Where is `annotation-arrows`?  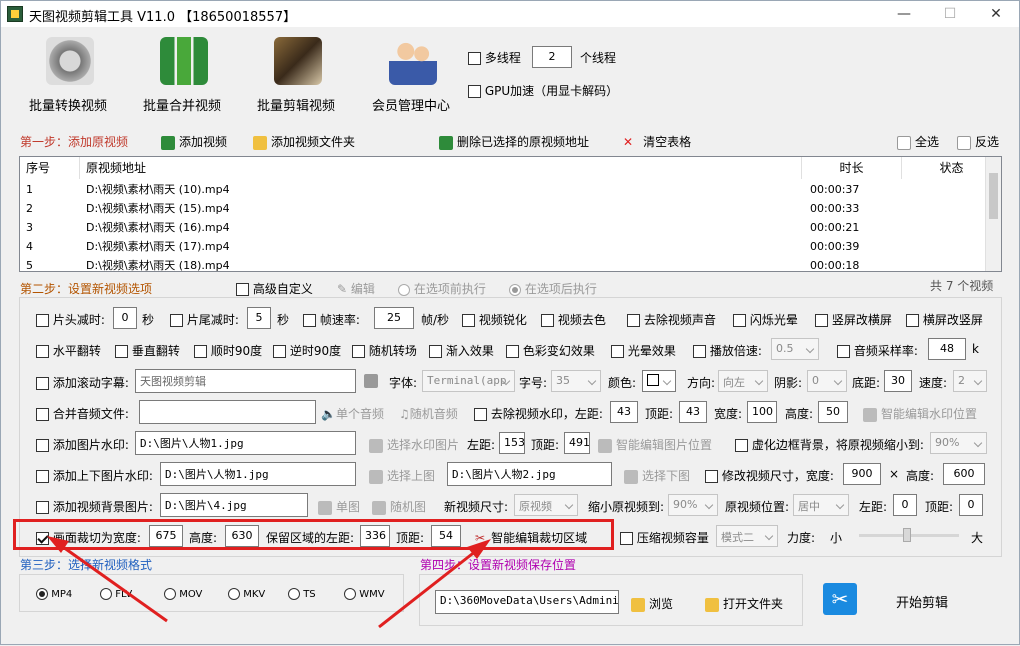
annotation-arrows is located at coordinates (269, 582).